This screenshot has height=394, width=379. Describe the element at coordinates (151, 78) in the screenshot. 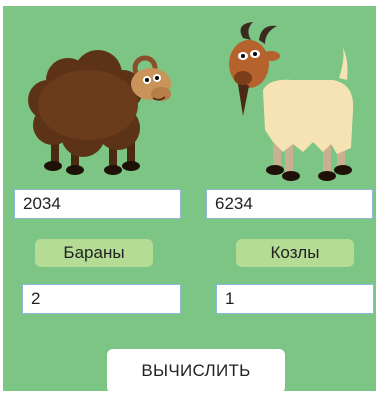

I see `sheep-head` at that location.